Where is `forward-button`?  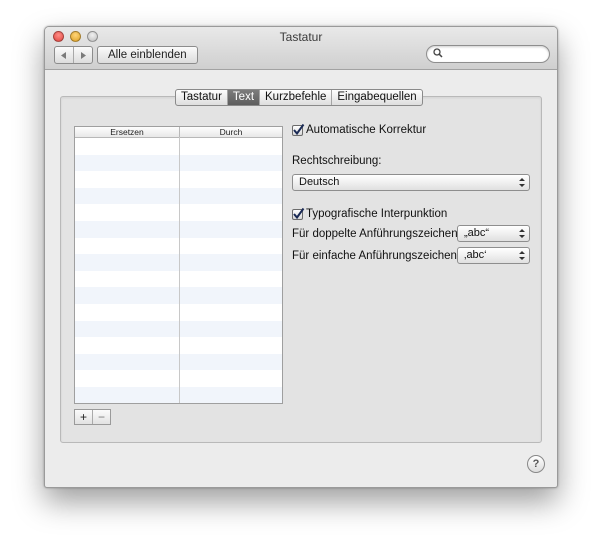 forward-button is located at coordinates (82, 55).